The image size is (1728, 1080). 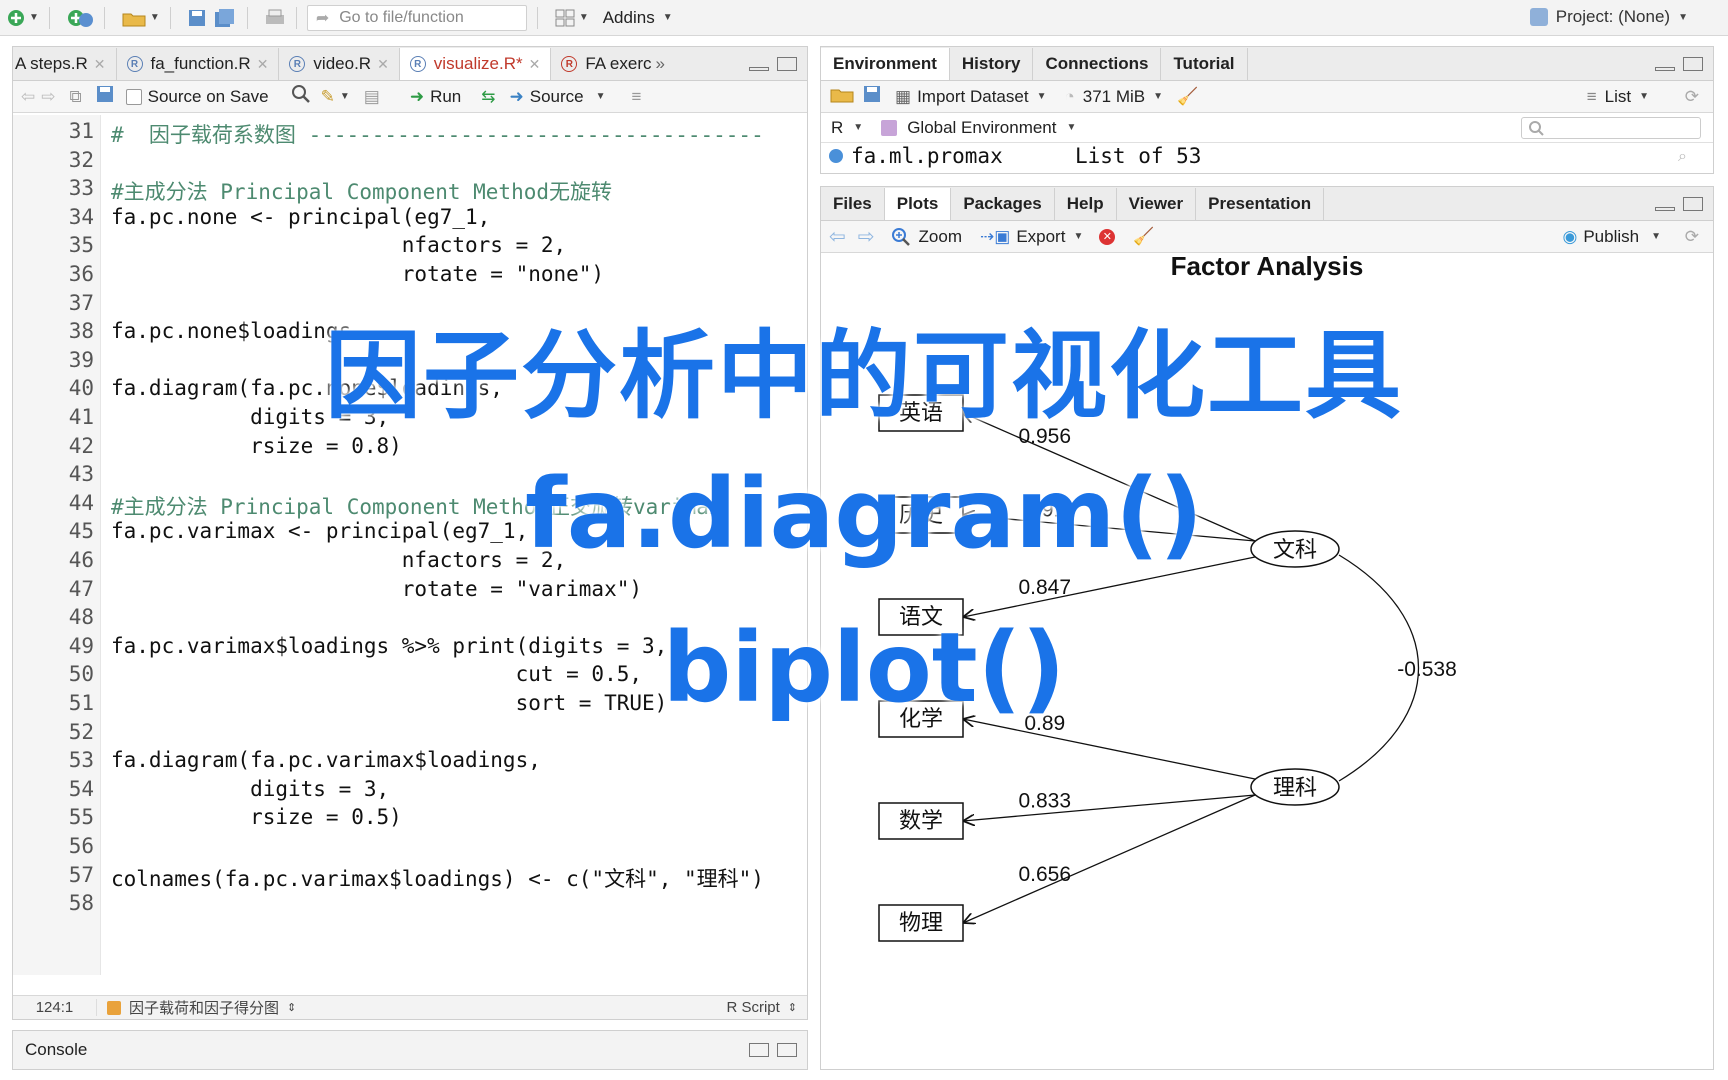 I want to click on view-magnifier-icon: ⌕, so click(x=1682, y=156).